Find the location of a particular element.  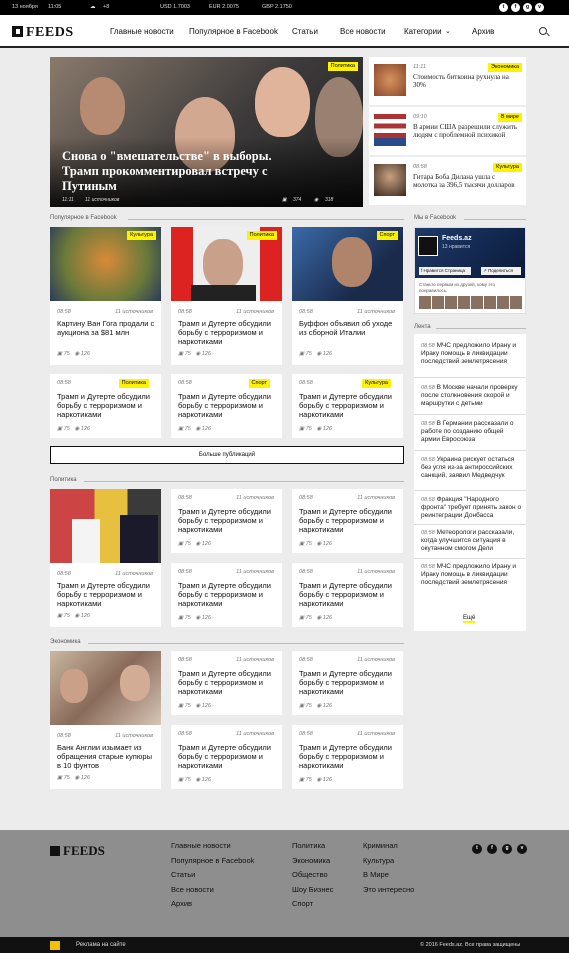

ad-link: Реклама на сайте is located at coordinates (101, 945).